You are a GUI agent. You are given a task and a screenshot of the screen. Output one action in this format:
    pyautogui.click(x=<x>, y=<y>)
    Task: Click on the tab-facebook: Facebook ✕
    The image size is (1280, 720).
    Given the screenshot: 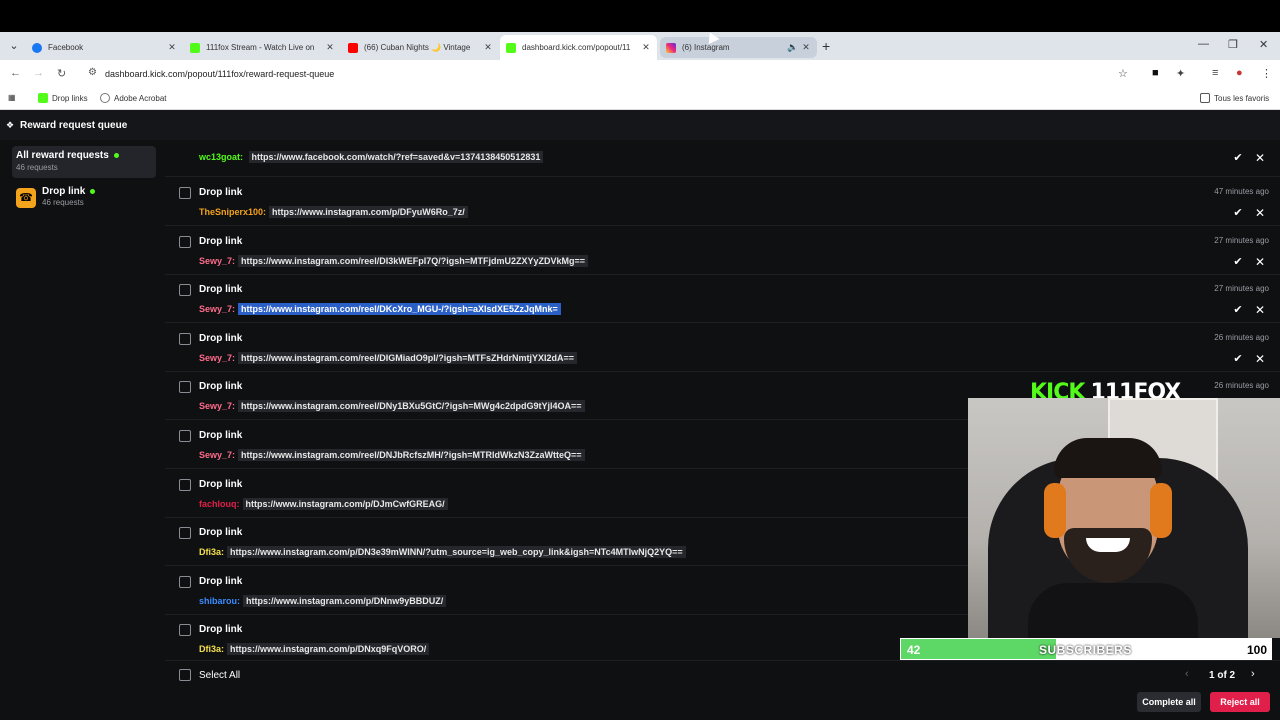 What is the action you would take?
    pyautogui.click(x=104, y=47)
    